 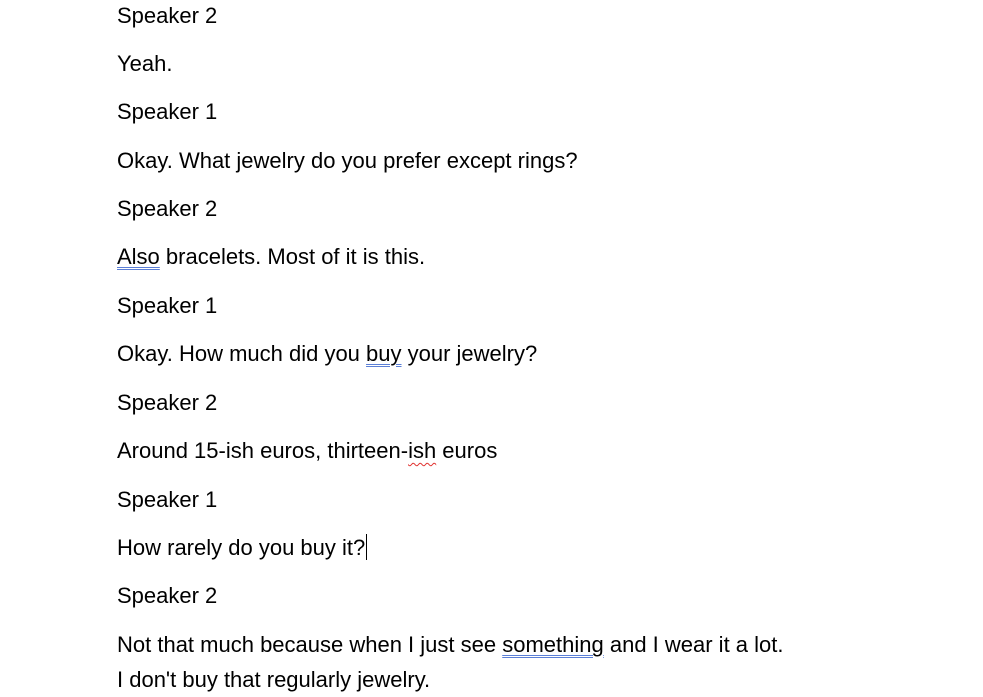 I want to click on transcript-paragraph: I don't buy that regularly jewelry., so click(x=274, y=679).